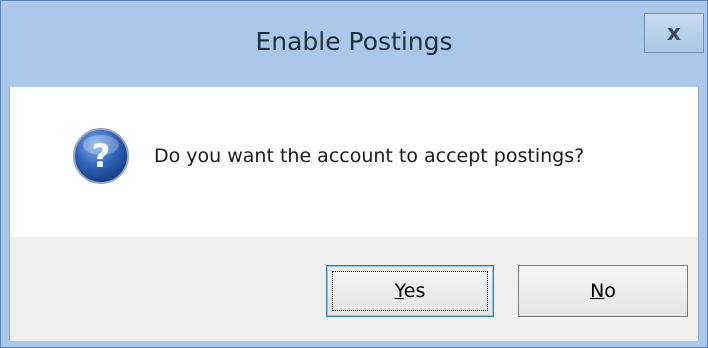 The width and height of the screenshot is (708, 348). I want to click on question-icon: ?, so click(101, 156).